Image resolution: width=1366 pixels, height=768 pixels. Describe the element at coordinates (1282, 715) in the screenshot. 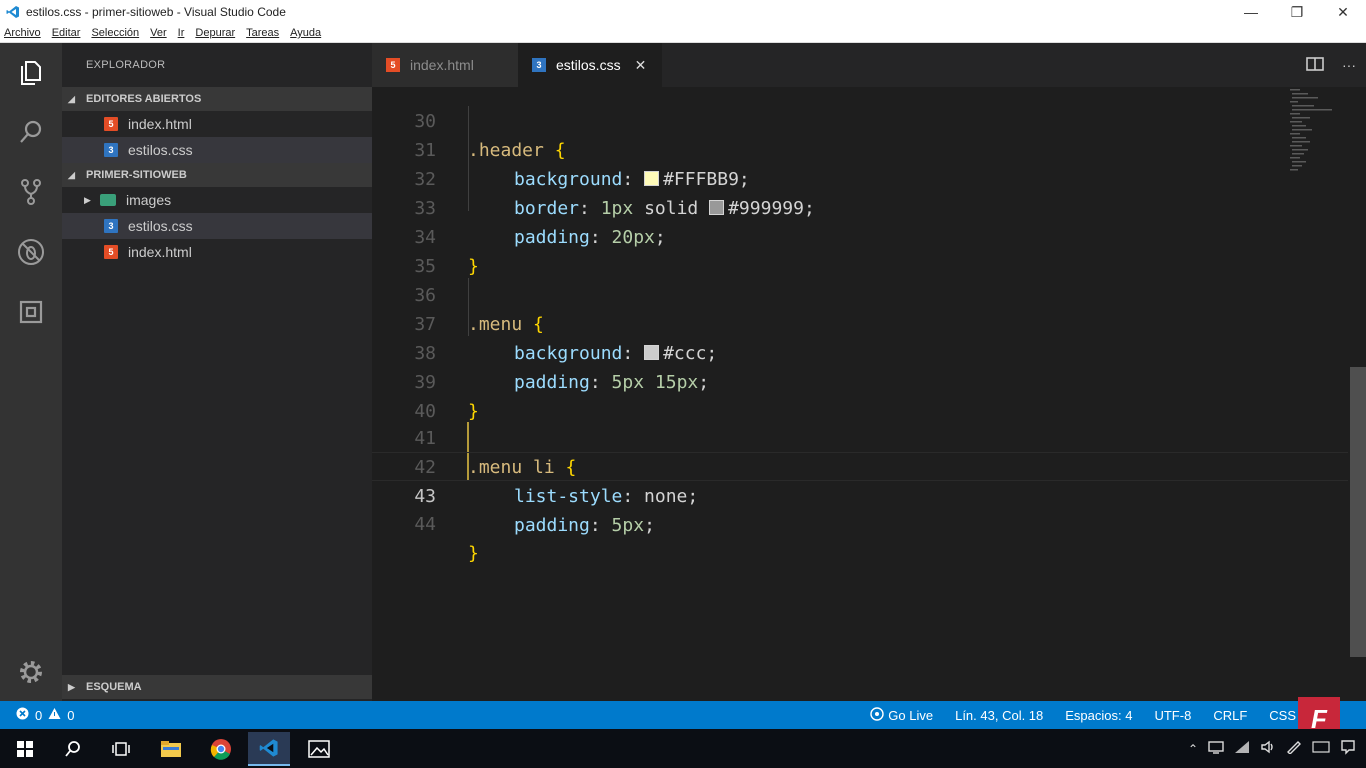

I see `language-mode: CSS` at that location.